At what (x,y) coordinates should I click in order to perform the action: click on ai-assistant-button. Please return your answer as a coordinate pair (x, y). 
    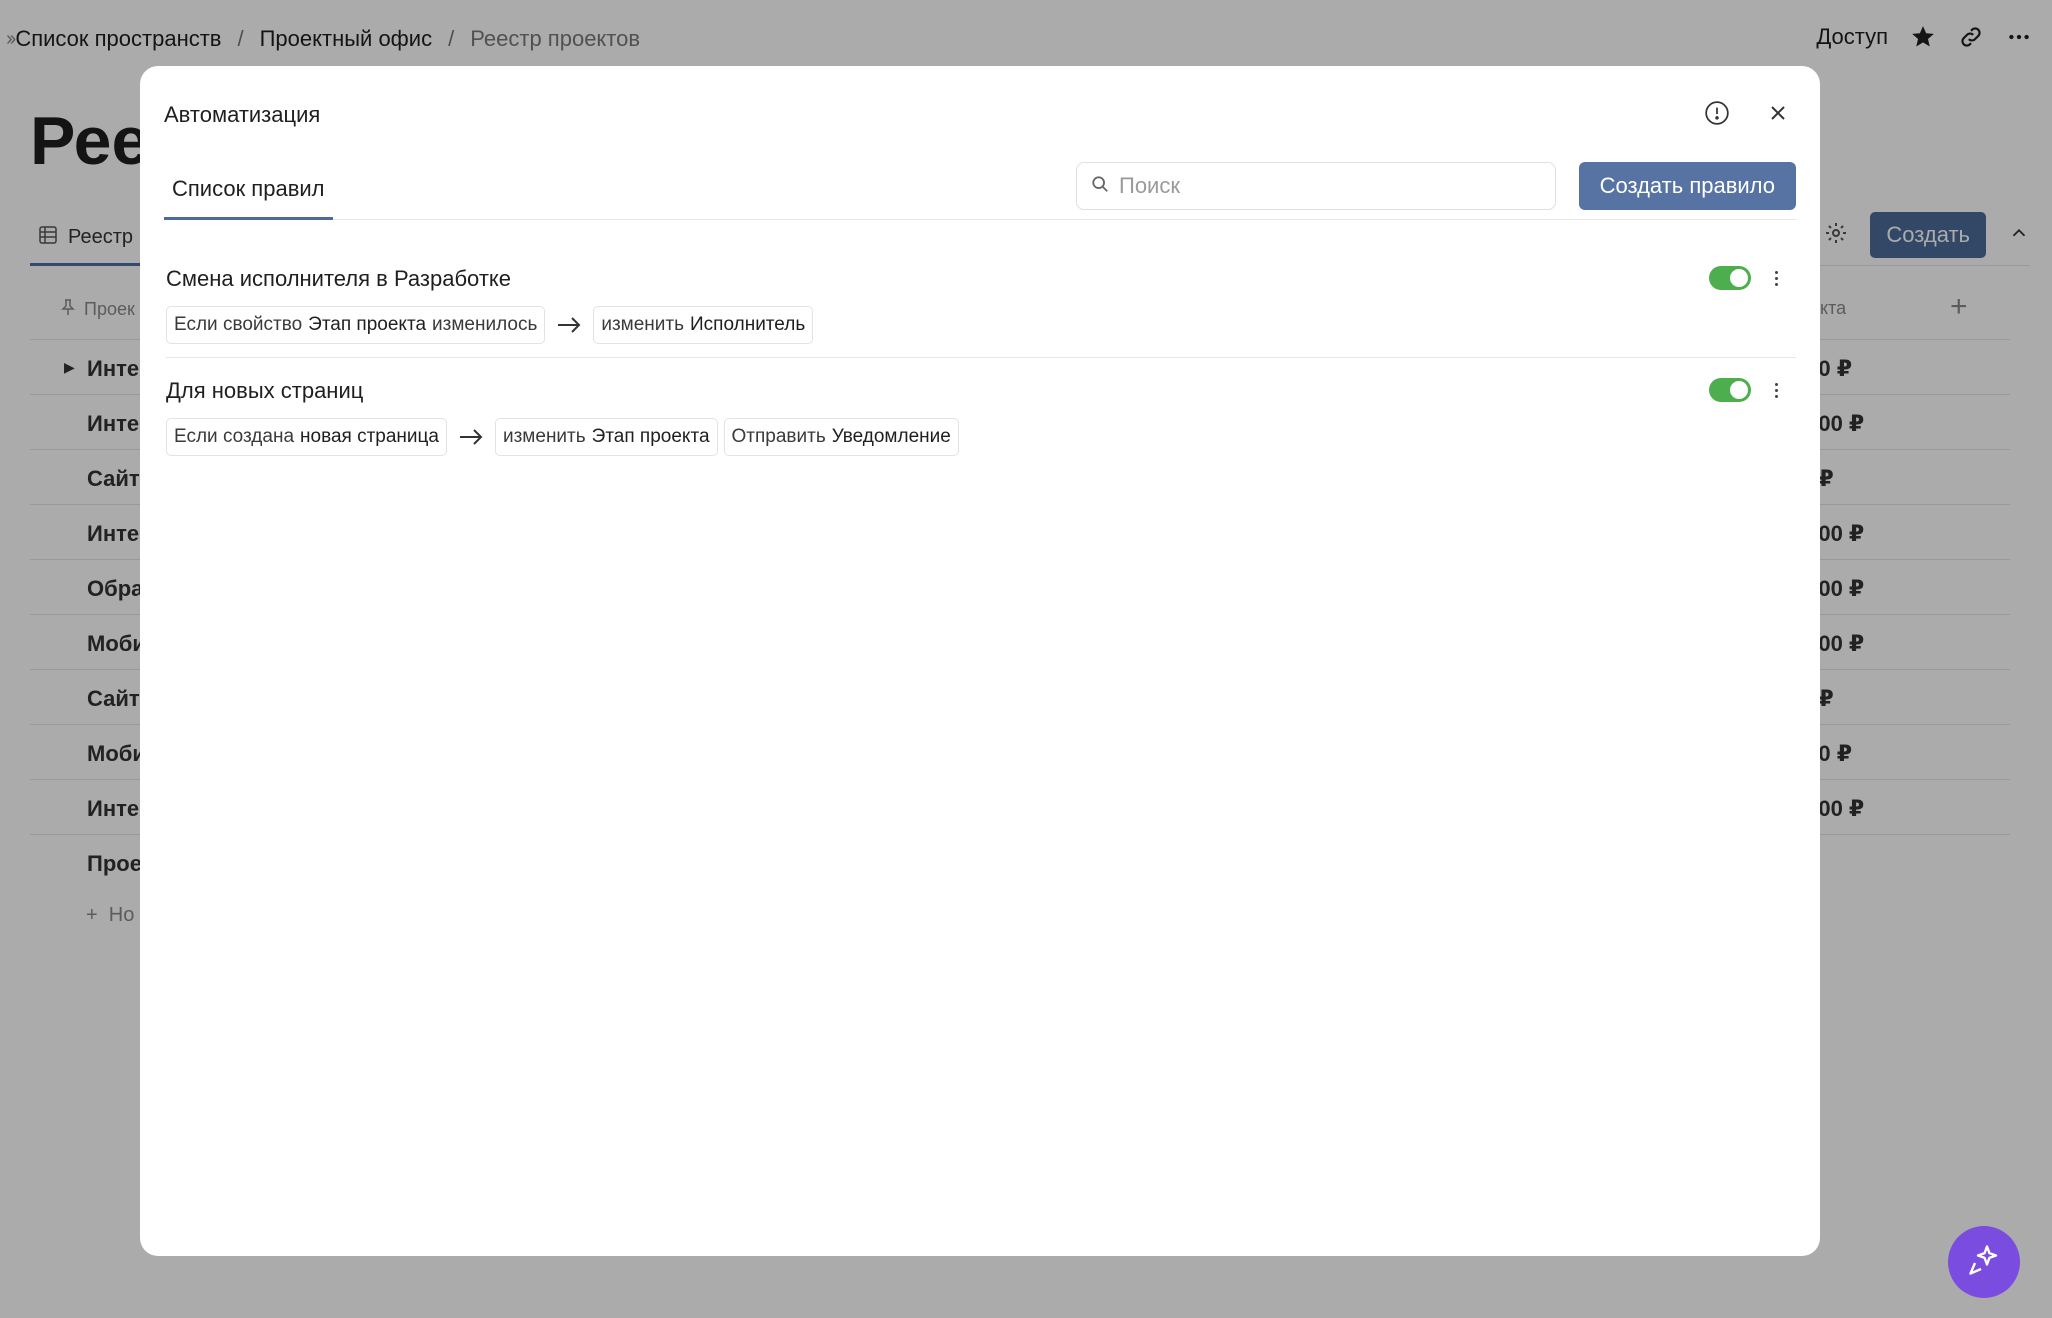
    Looking at the image, I should click on (1984, 1262).